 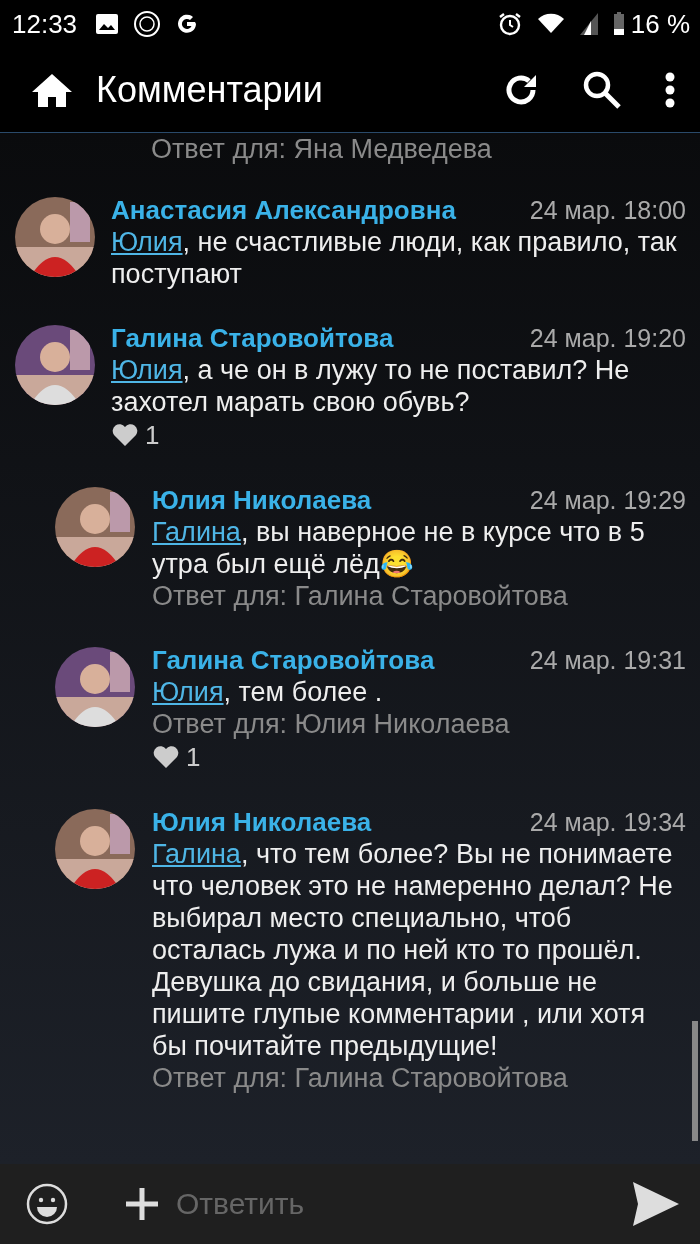 What do you see at coordinates (607, 822) in the screenshot?
I see `comment-date: 24 мар. 19:34` at bounding box center [607, 822].